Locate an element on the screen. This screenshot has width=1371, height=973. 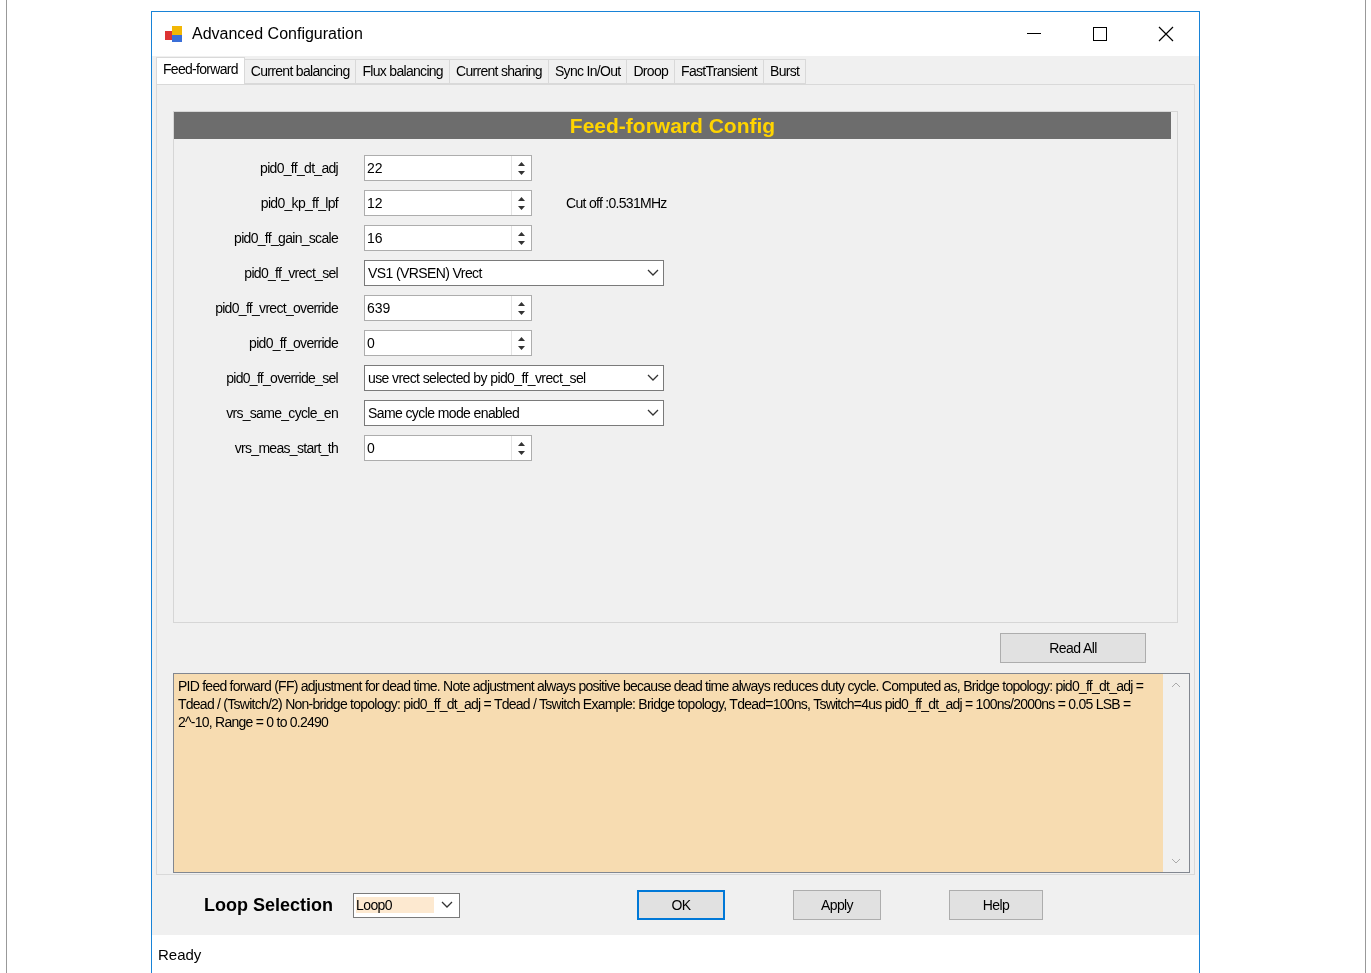
spinner-field: 22 is located at coordinates (448, 168).